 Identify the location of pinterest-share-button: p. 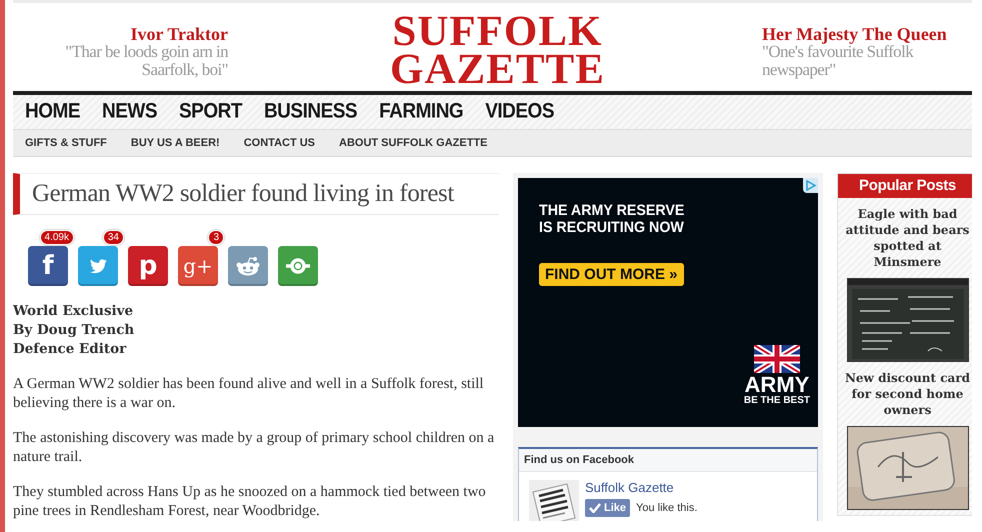
(148, 266).